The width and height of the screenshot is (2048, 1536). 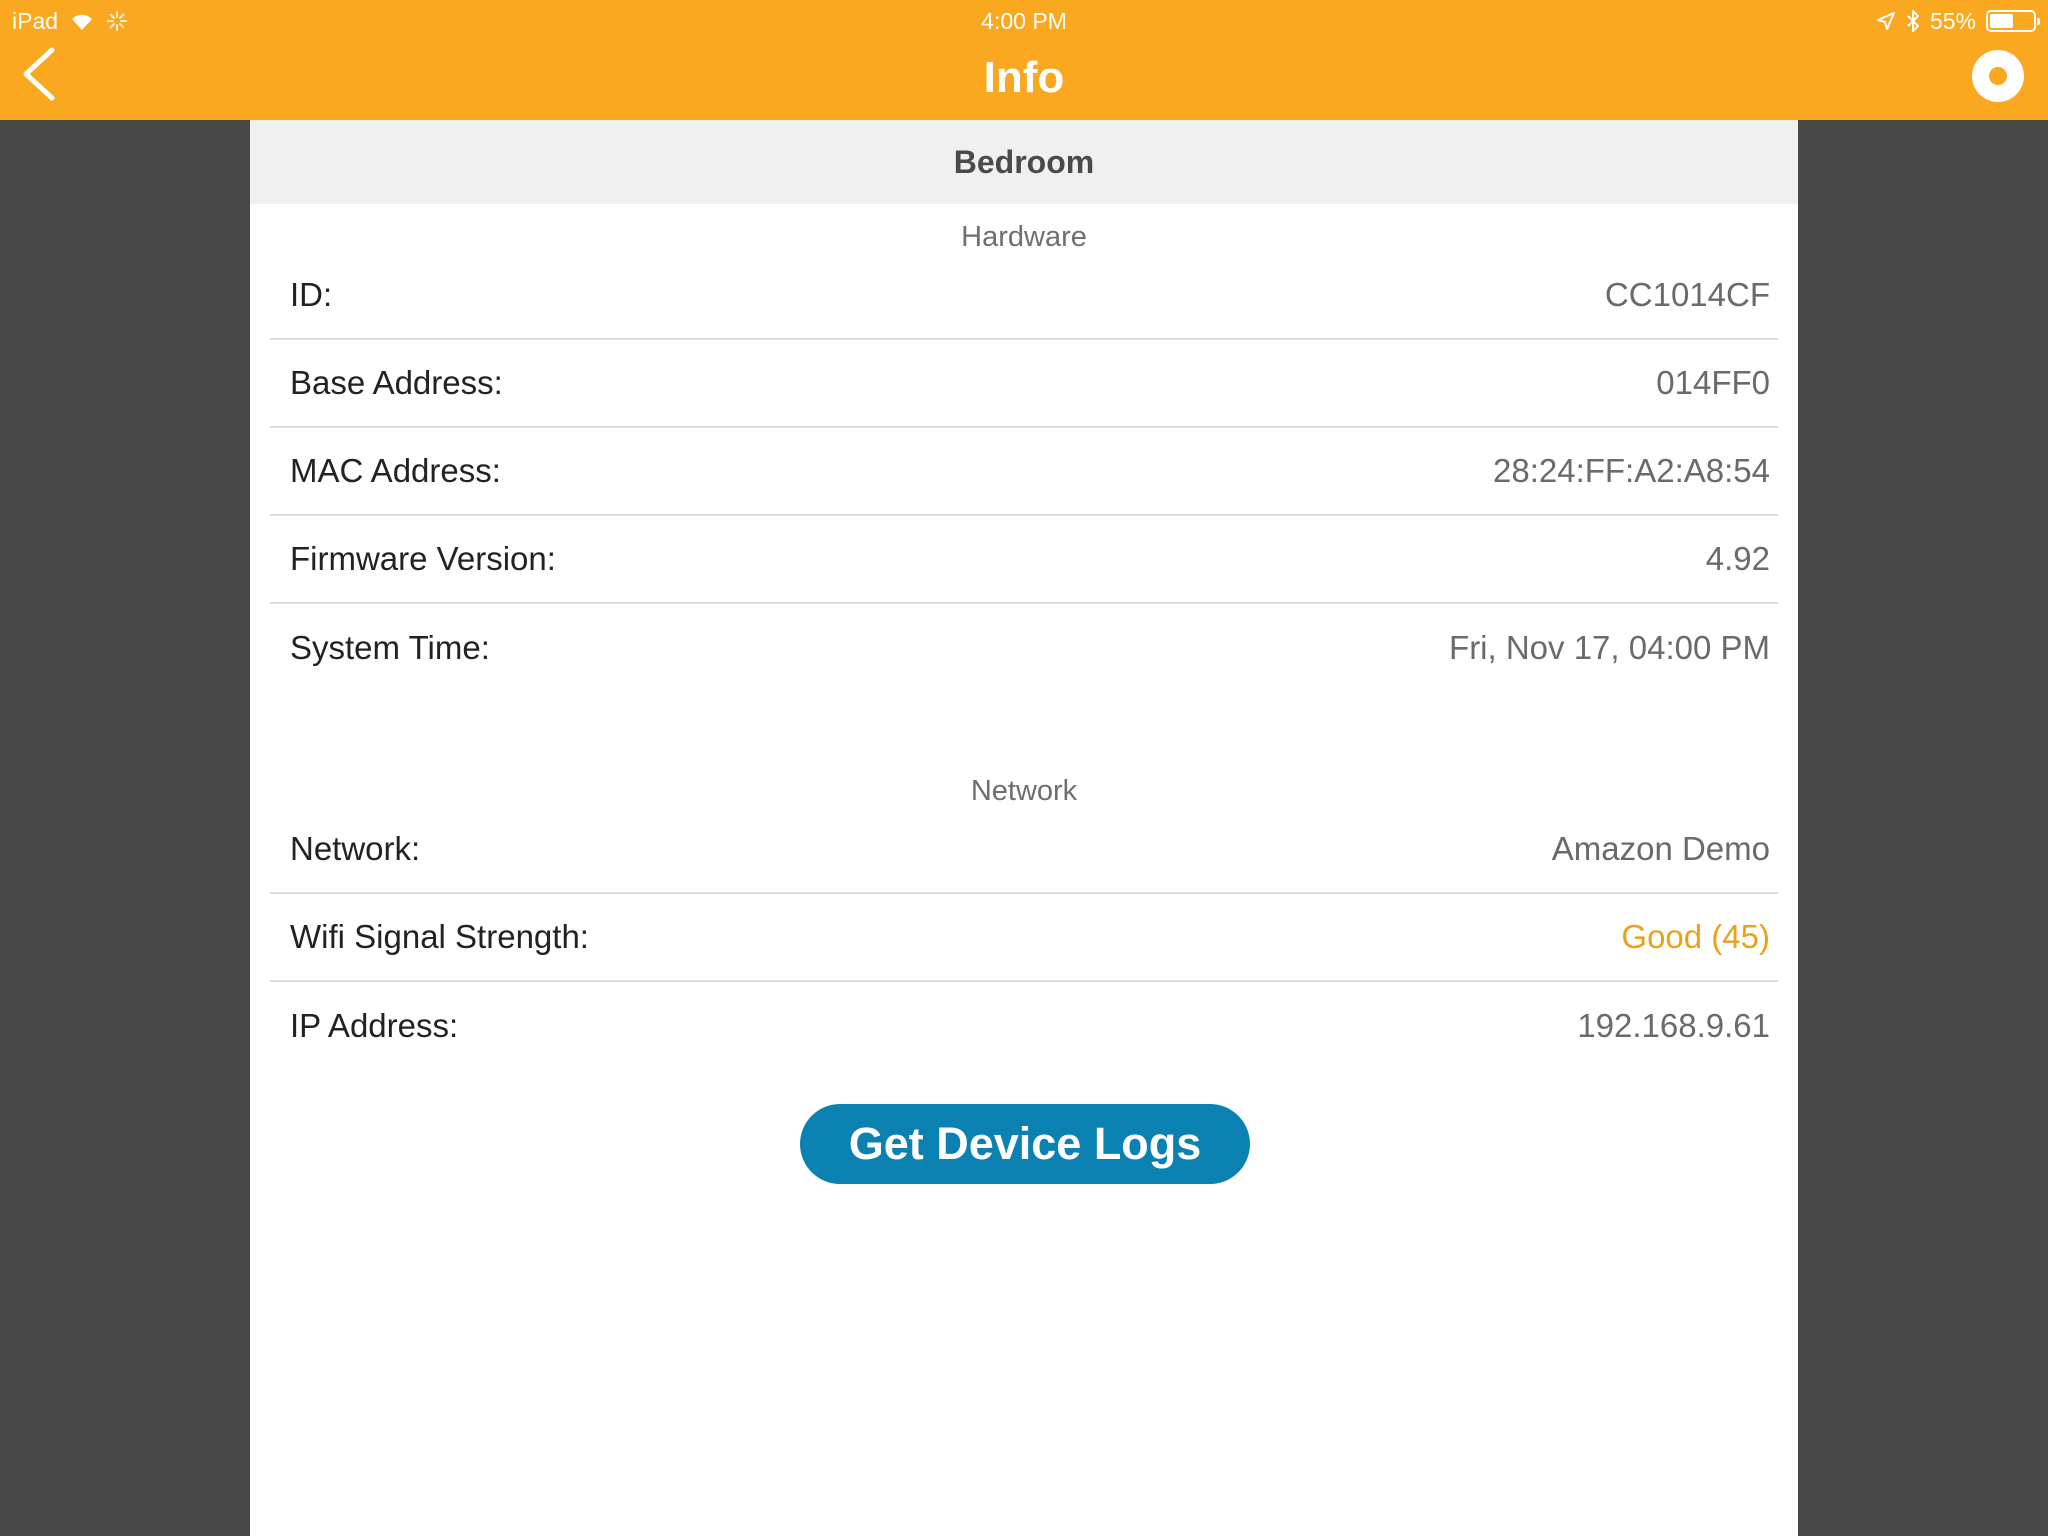 I want to click on row-value: Amazon Demo, so click(x=1660, y=848).